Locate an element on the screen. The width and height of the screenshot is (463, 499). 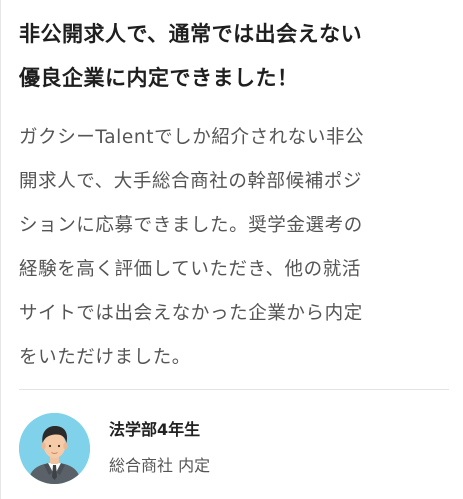
person-result: 総合商社 内定 is located at coordinates (160, 465).